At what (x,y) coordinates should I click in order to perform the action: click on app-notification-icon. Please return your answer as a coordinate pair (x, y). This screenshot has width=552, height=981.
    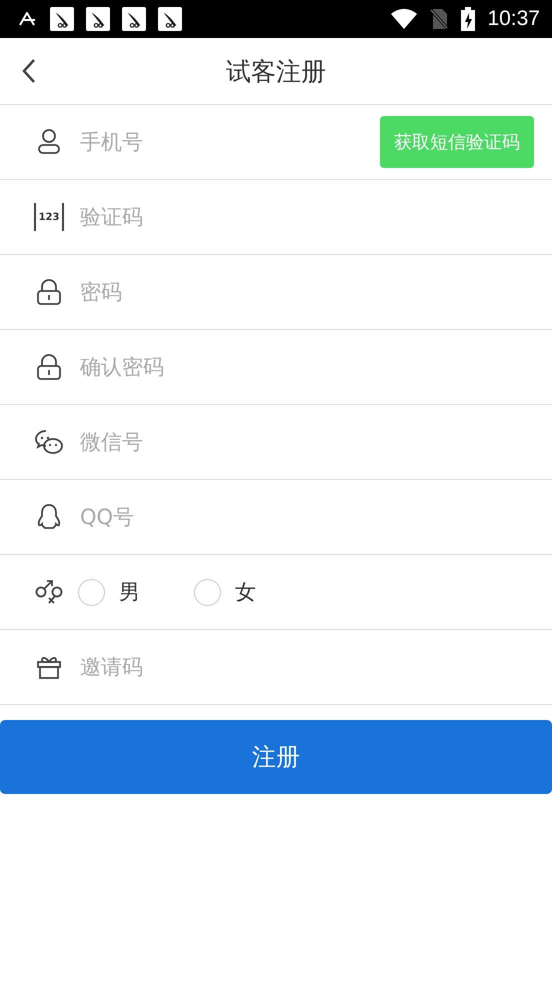
    Looking at the image, I should click on (28, 19).